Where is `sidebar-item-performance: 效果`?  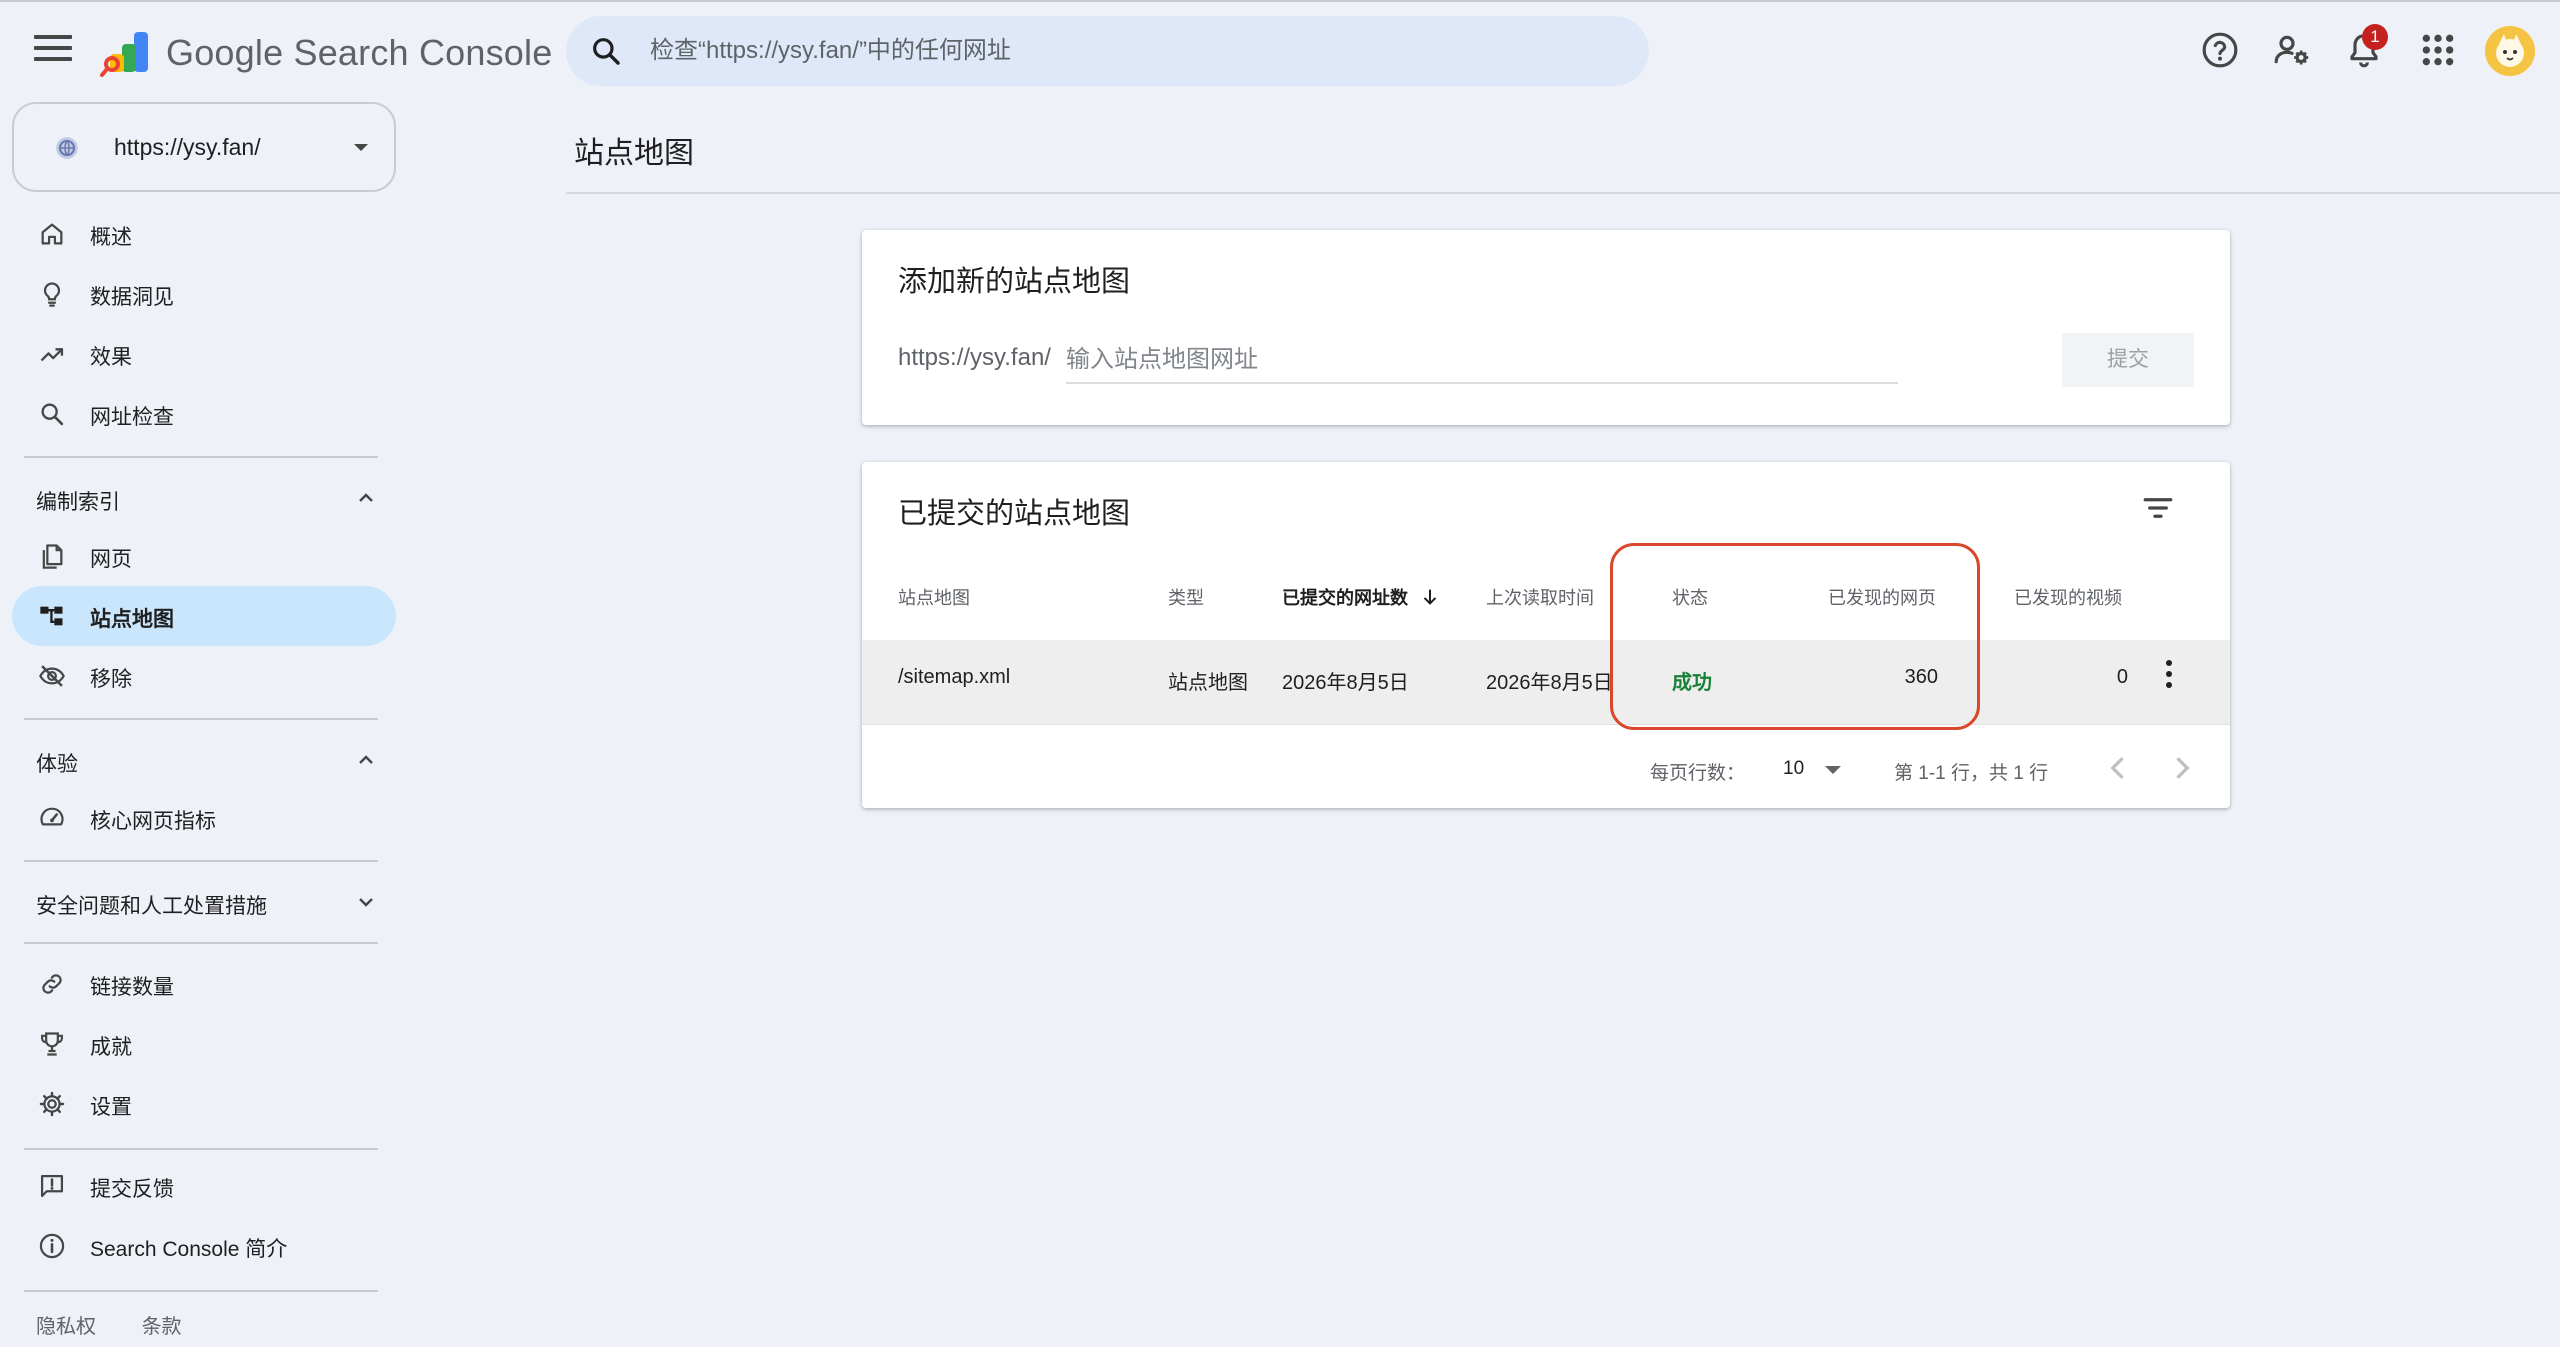 sidebar-item-performance: 效果 is located at coordinates (204, 354).